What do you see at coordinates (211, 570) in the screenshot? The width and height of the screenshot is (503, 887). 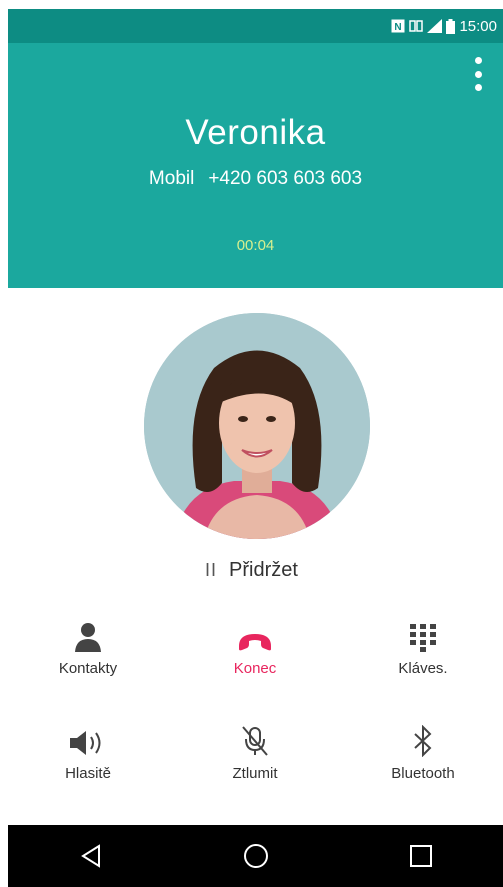 I see `pause-icon: II` at bounding box center [211, 570].